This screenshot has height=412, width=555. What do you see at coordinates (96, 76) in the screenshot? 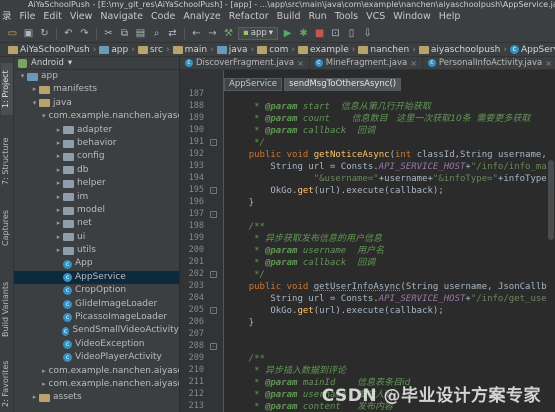
I see `tree-item-app: ▾ app` at bounding box center [96, 76].